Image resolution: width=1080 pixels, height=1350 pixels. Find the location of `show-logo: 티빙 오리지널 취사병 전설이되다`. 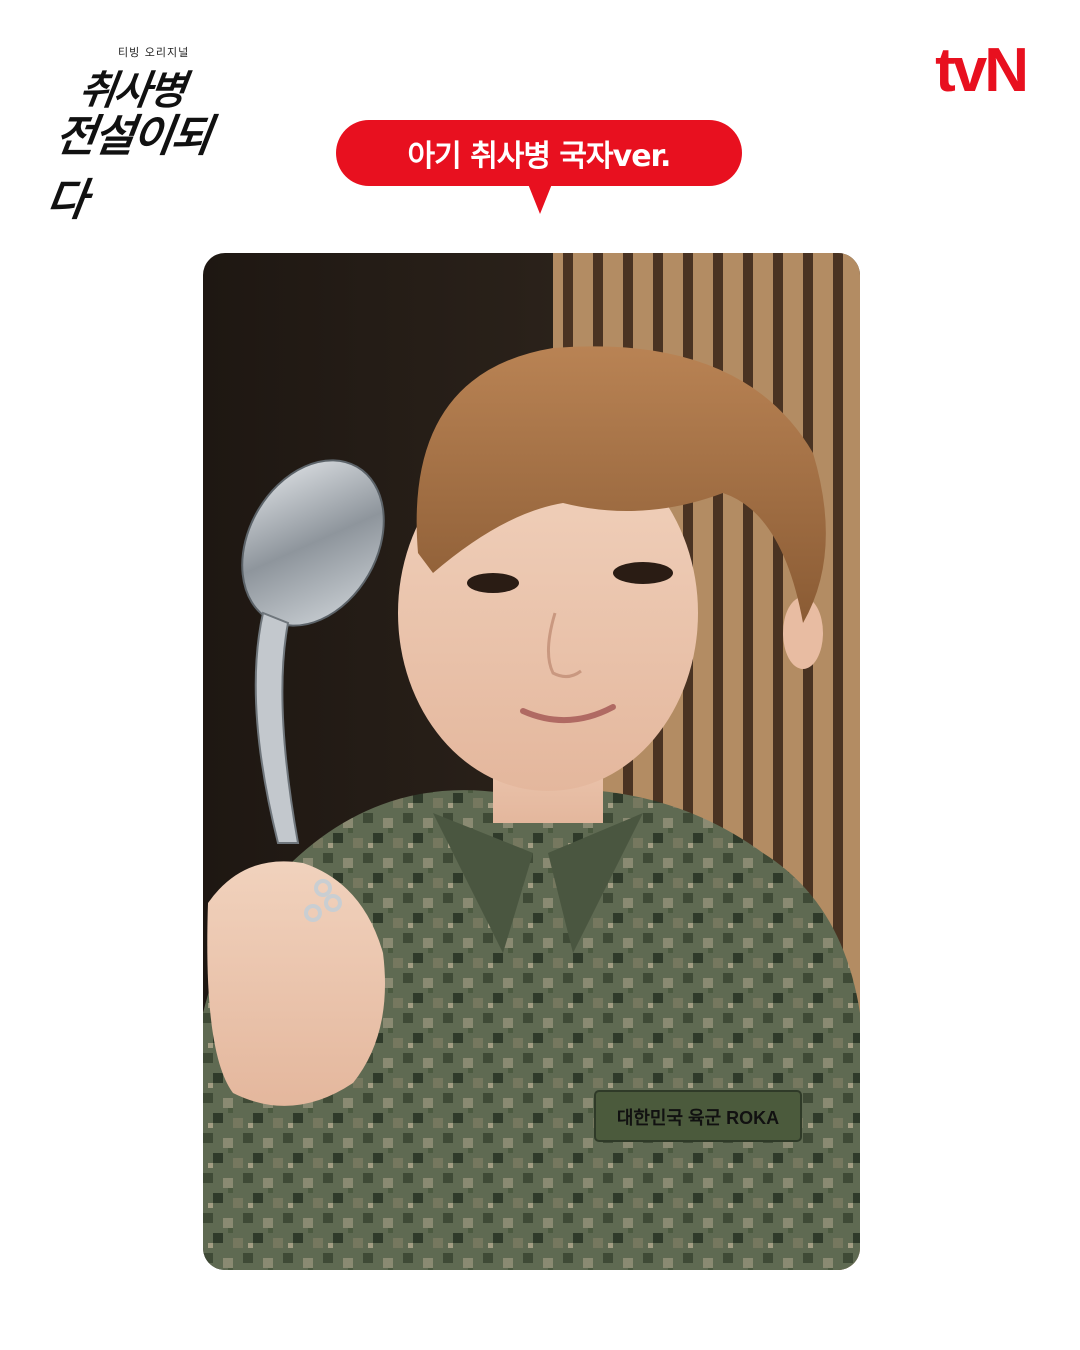

show-logo: 티빙 오리지널 취사병 전설이되다 is located at coordinates (132, 135).